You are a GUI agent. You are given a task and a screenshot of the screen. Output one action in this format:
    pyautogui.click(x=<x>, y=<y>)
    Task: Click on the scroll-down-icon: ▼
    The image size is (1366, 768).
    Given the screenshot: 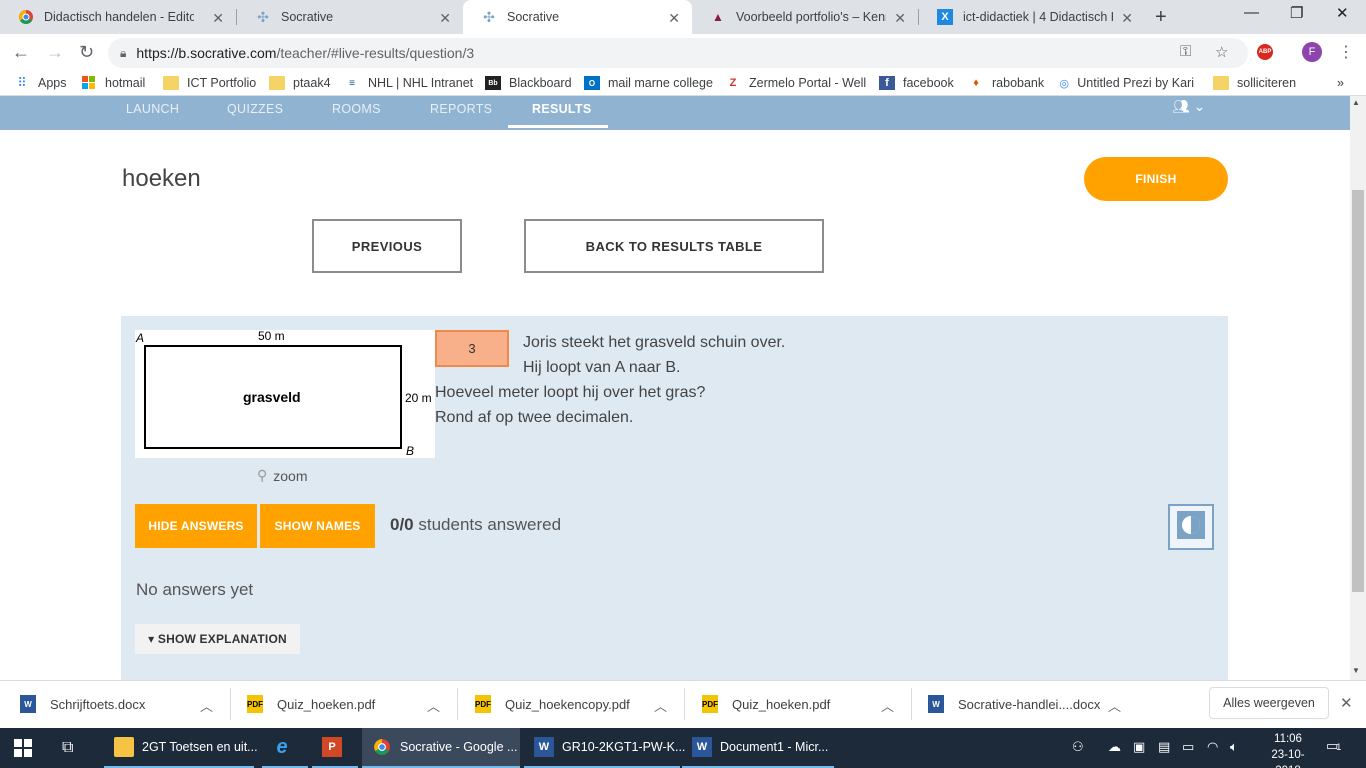 What is the action you would take?
    pyautogui.click(x=1356, y=670)
    